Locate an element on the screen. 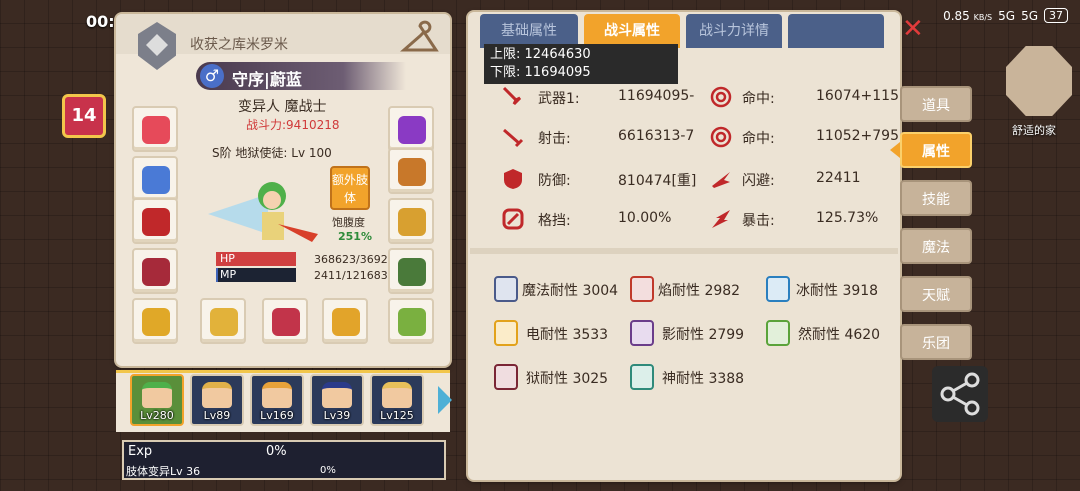 The width and height of the screenshot is (1080, 491). ice-resist-icon is located at coordinates (778, 289).